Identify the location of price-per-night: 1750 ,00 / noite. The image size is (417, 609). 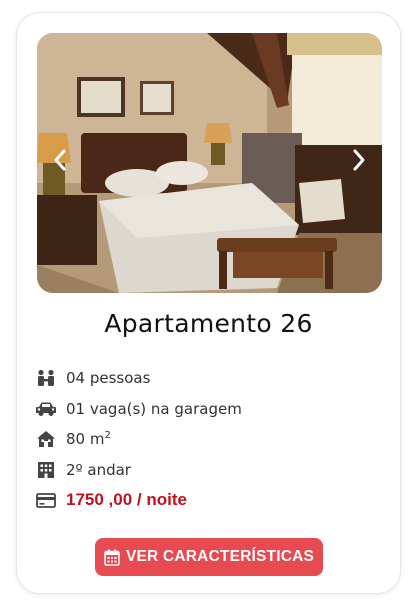
(126, 500).